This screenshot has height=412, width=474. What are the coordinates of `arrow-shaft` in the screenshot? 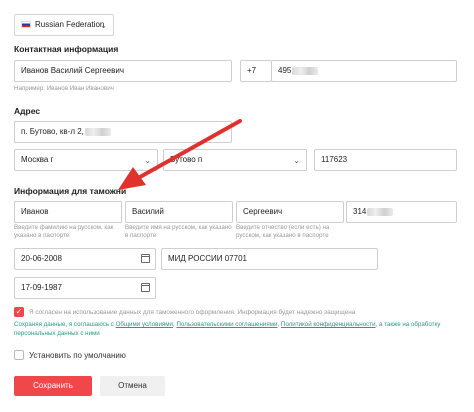 It's located at (190, 149).